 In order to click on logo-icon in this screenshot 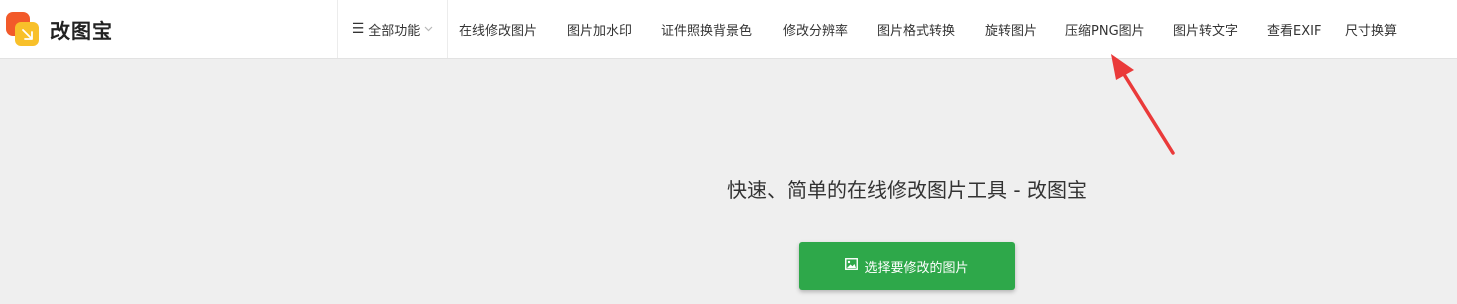, I will do `click(23, 29)`.